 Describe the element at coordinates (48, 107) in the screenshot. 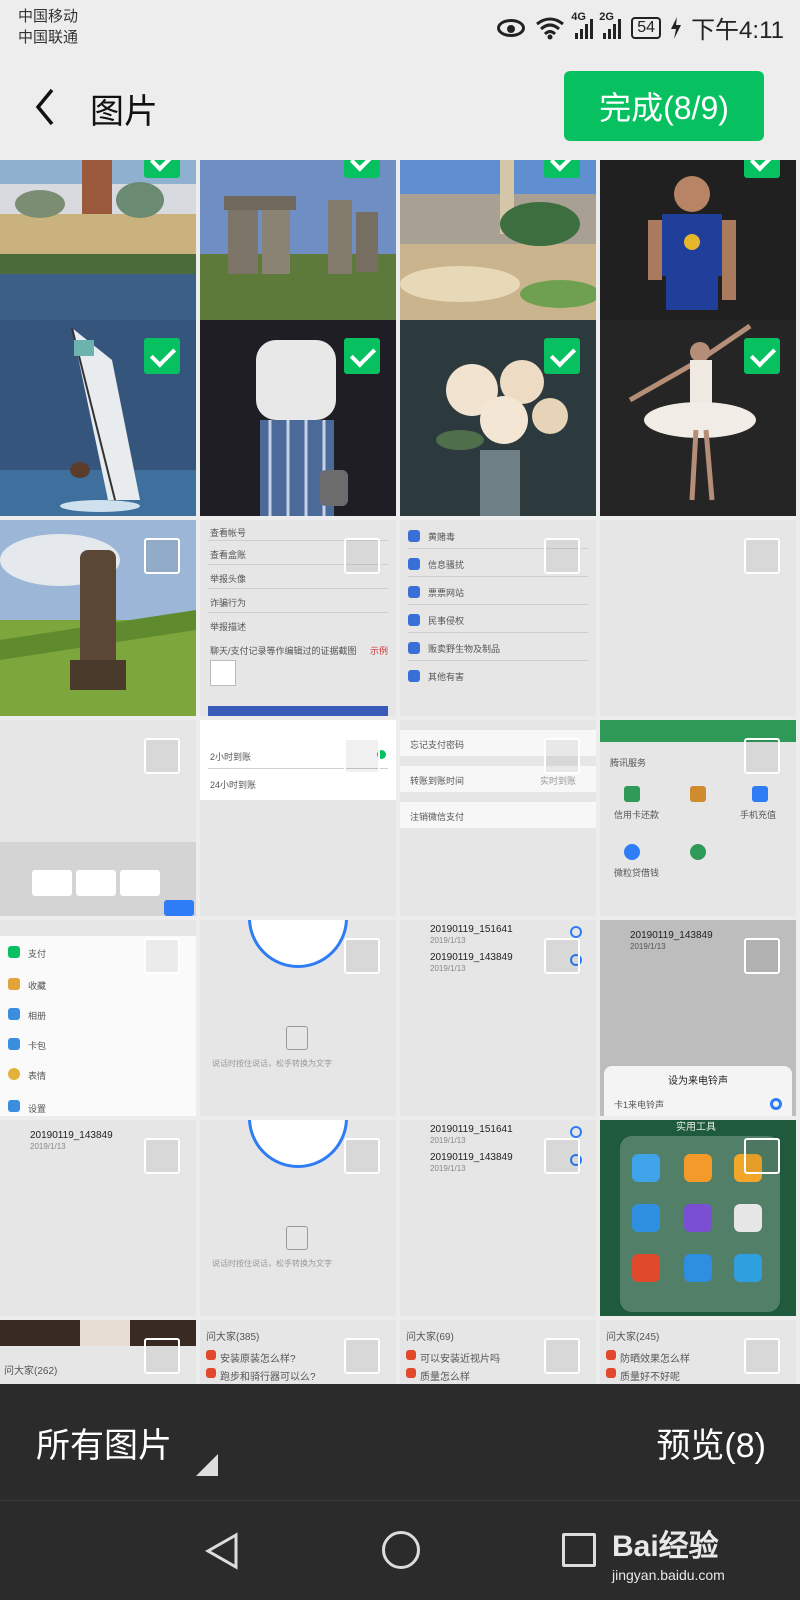

I see `back-arrow-icon` at that location.